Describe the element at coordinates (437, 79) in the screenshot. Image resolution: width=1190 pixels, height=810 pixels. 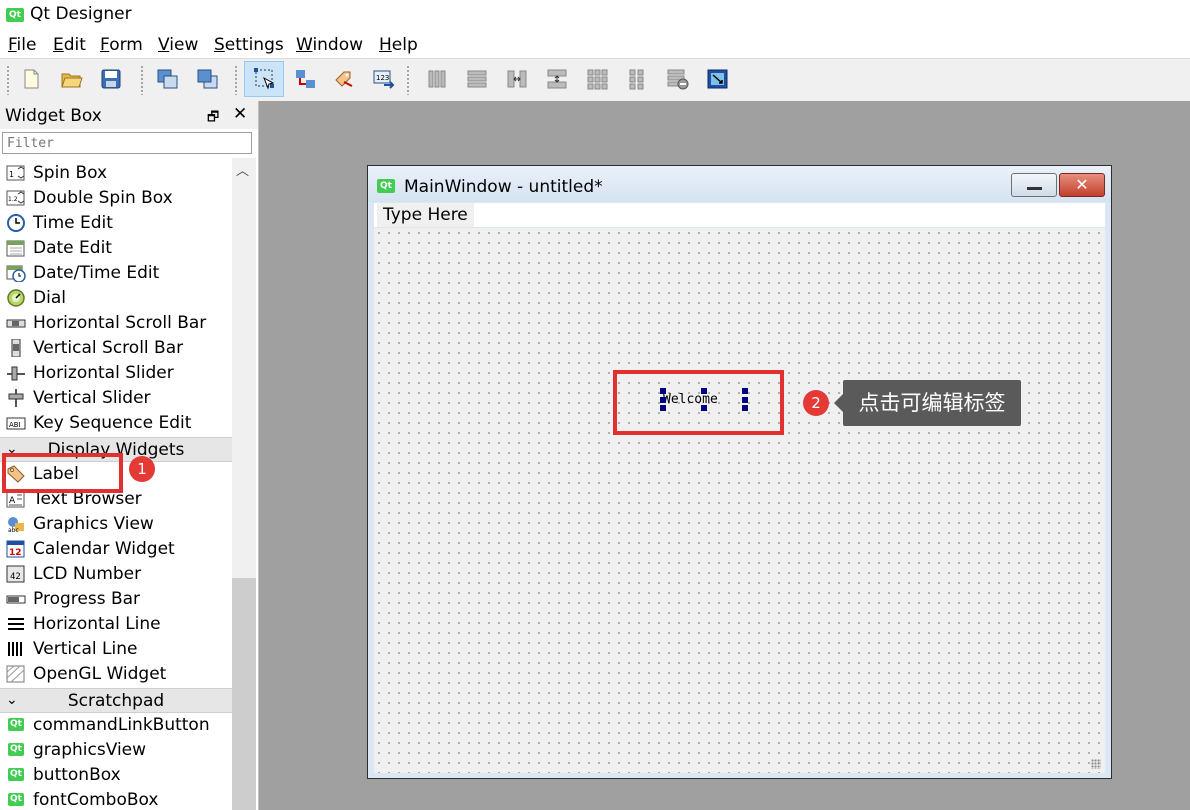
I see `layout-horizontal-icon` at that location.